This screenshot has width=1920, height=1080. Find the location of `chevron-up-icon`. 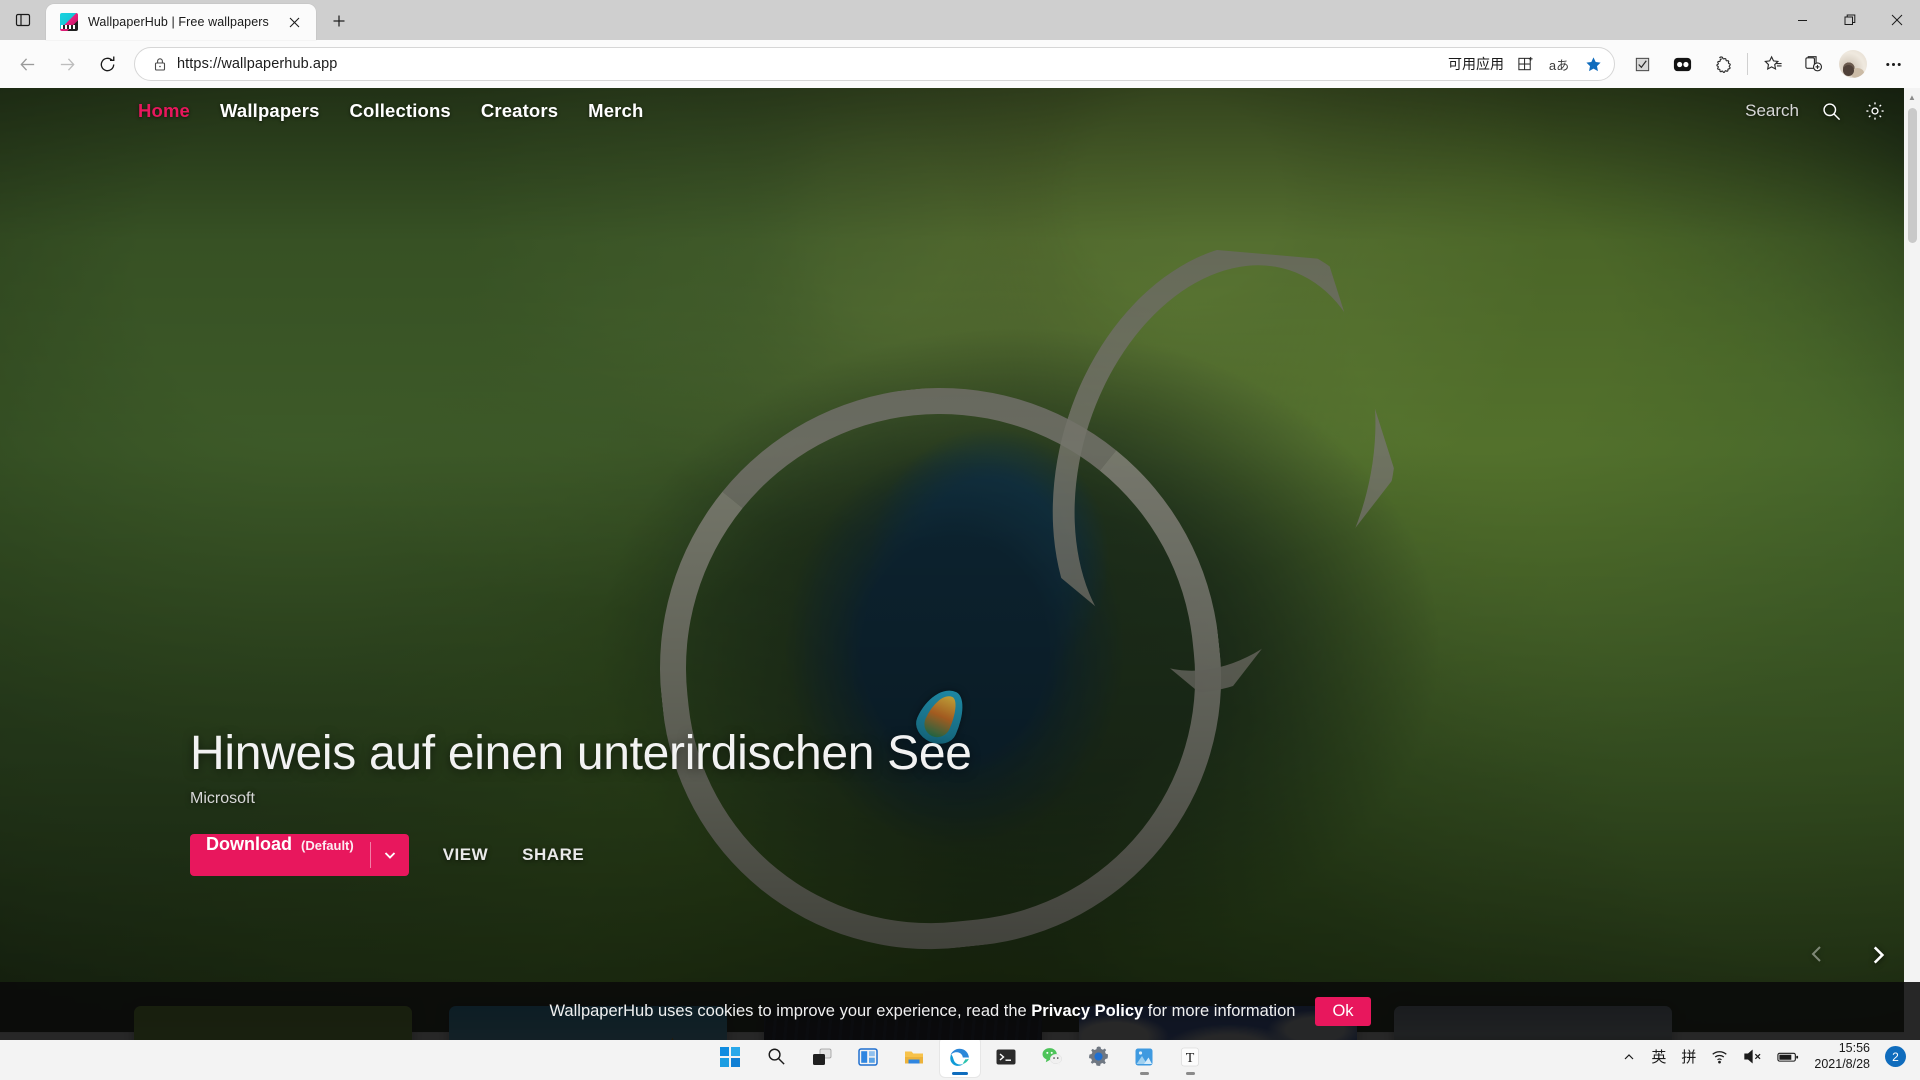

chevron-up-icon is located at coordinates (1629, 1057).